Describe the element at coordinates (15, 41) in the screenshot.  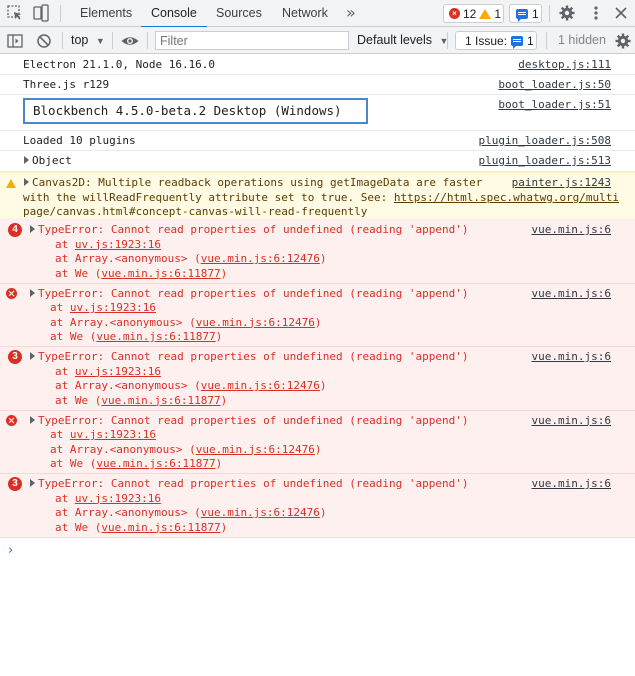
I see `show-sidebar-icon` at that location.